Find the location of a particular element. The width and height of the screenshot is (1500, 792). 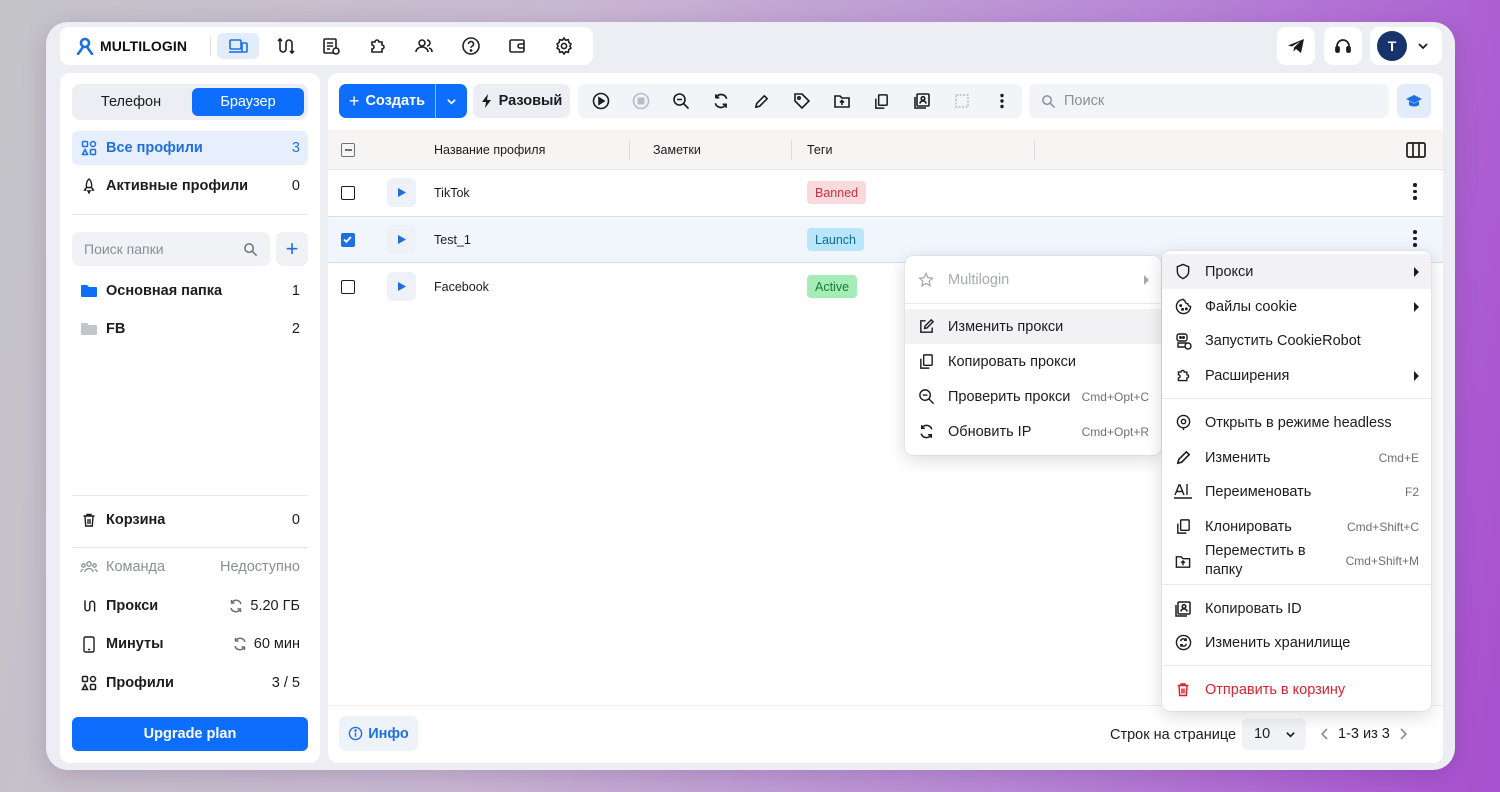

menu-item-proxy: Прокси is located at coordinates (1296, 271).